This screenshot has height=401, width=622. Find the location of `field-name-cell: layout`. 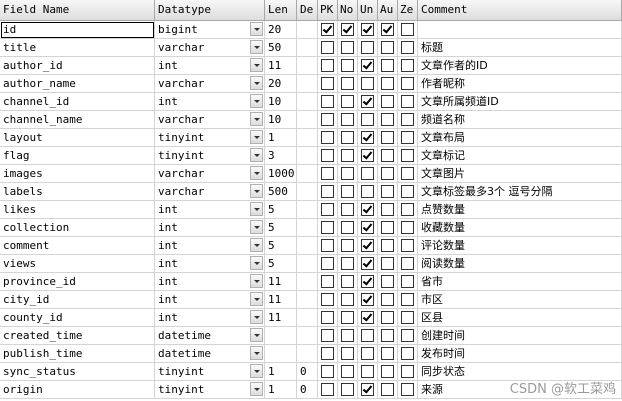

field-name-cell: layout is located at coordinates (77, 138).